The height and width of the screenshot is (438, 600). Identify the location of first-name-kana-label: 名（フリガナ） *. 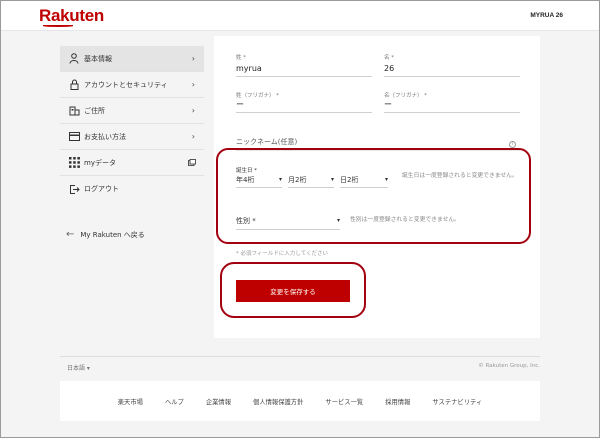
(405, 96).